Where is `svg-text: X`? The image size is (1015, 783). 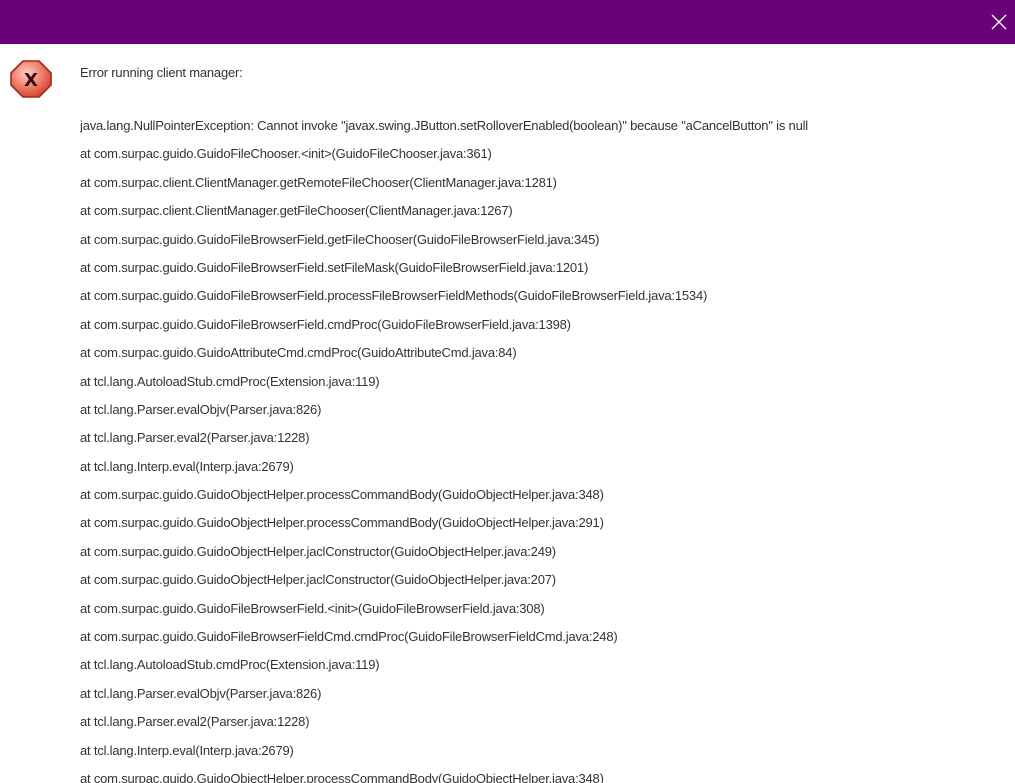 svg-text: X is located at coordinates (31, 80).